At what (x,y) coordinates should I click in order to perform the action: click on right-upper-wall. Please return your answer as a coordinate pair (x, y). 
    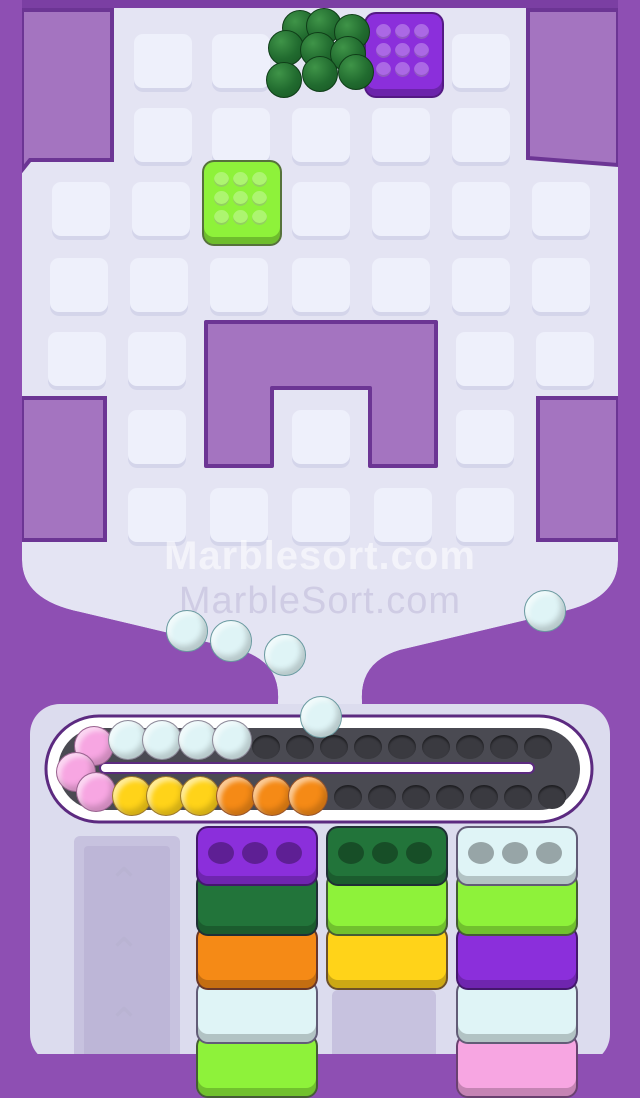
    Looking at the image, I should click on (573, 88).